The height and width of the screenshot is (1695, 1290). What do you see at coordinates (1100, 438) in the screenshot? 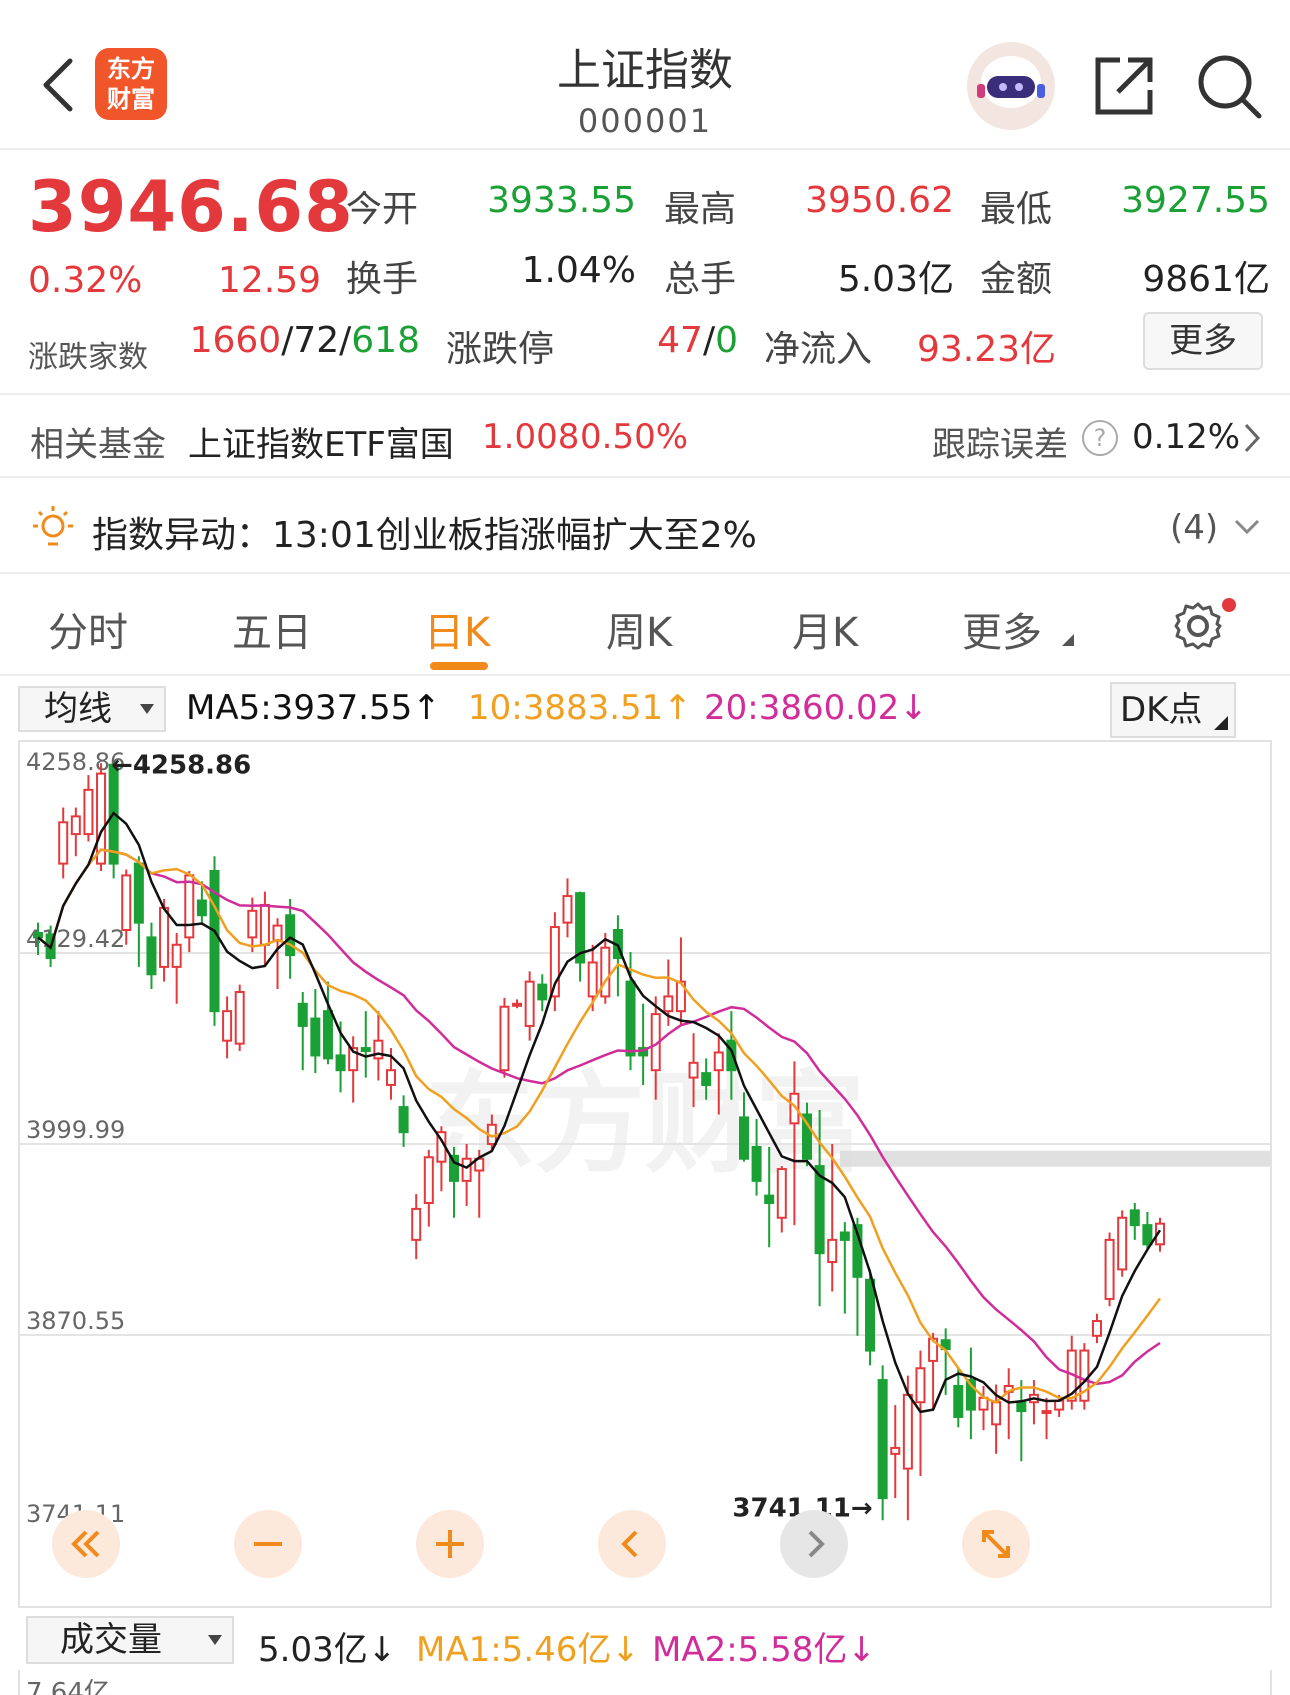
I see `help-icon: ?` at bounding box center [1100, 438].